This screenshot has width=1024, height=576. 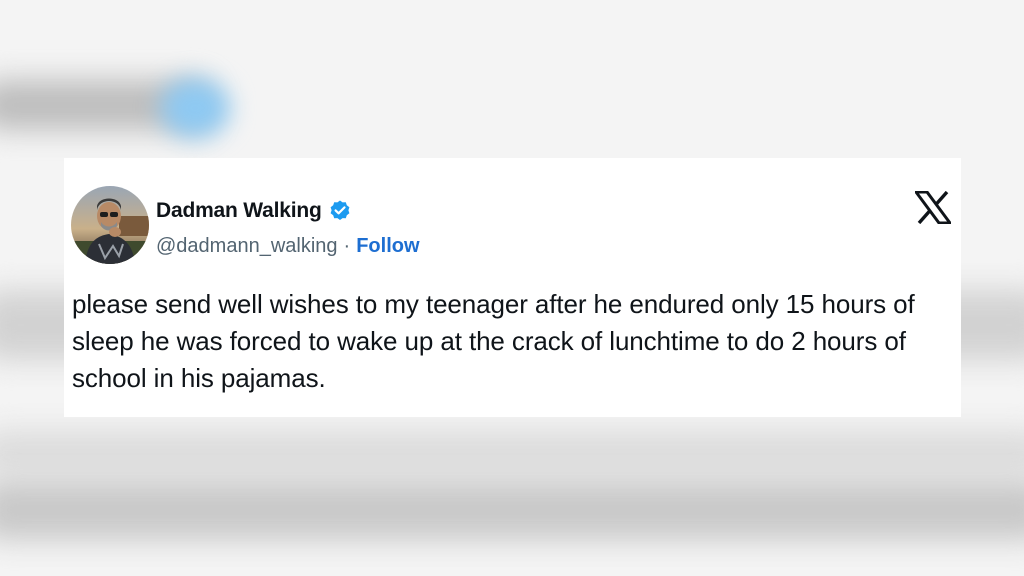 I want to click on name-row: Dadman Walking, so click(x=254, y=211).